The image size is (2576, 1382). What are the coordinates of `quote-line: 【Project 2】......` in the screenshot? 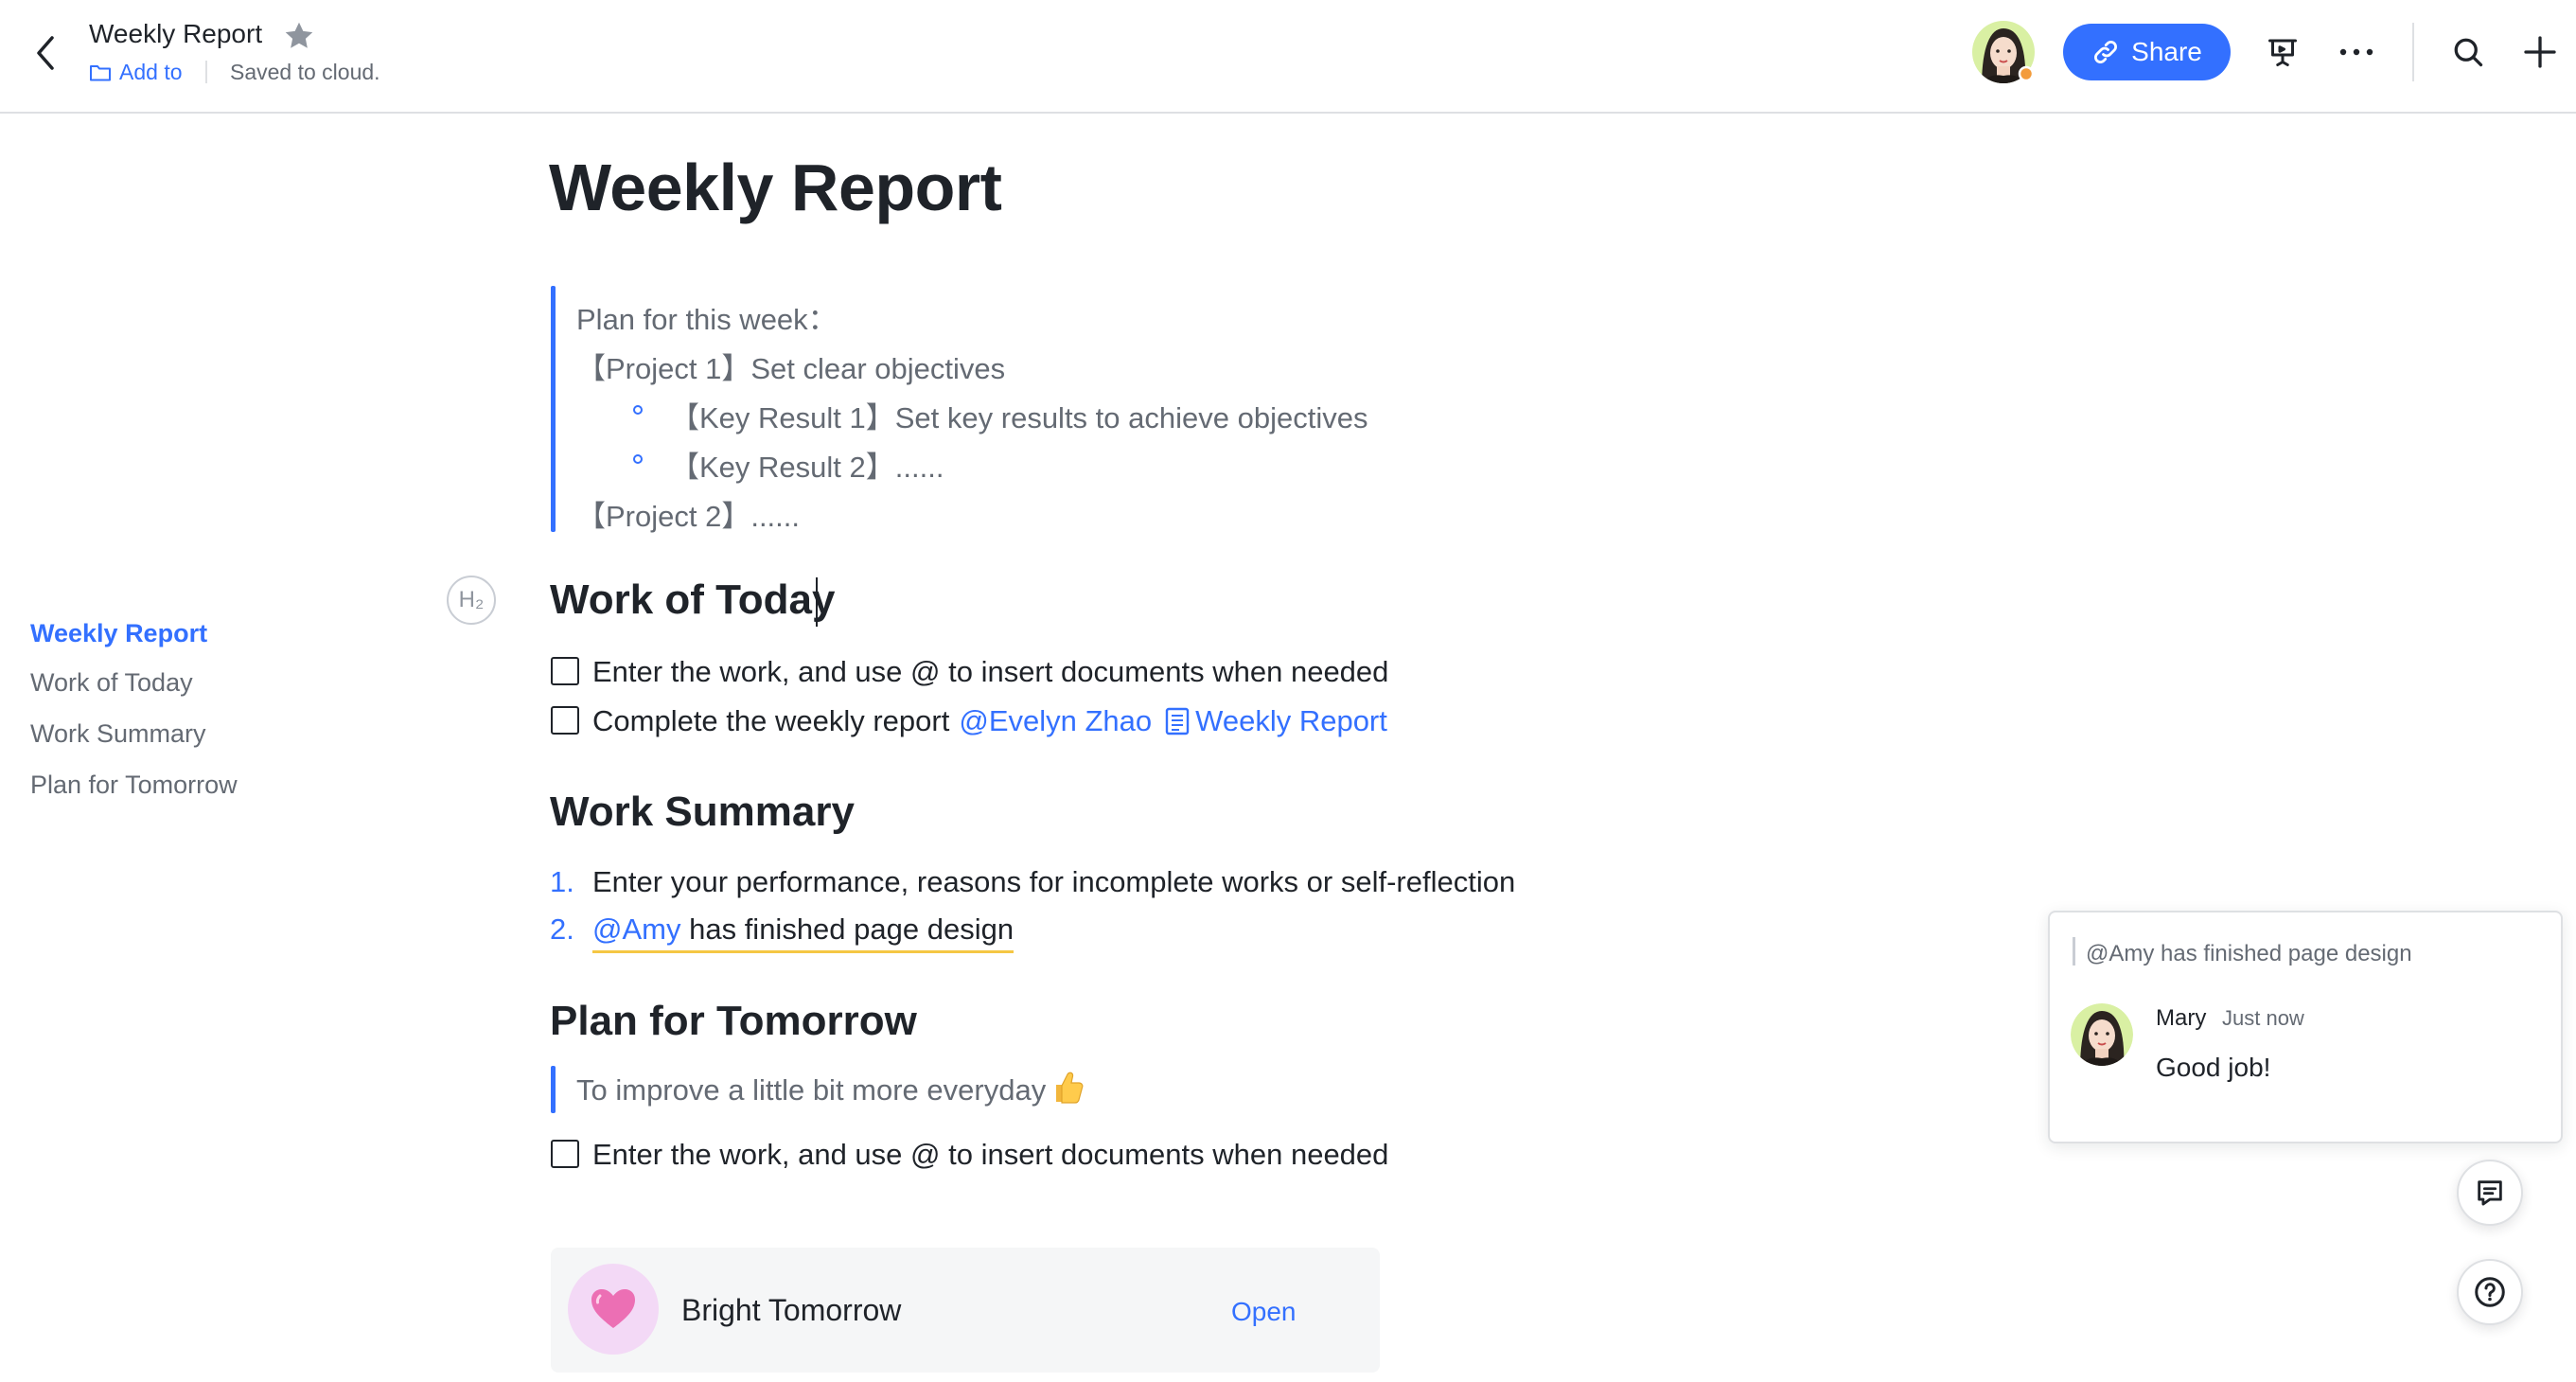 It's located at (688, 513).